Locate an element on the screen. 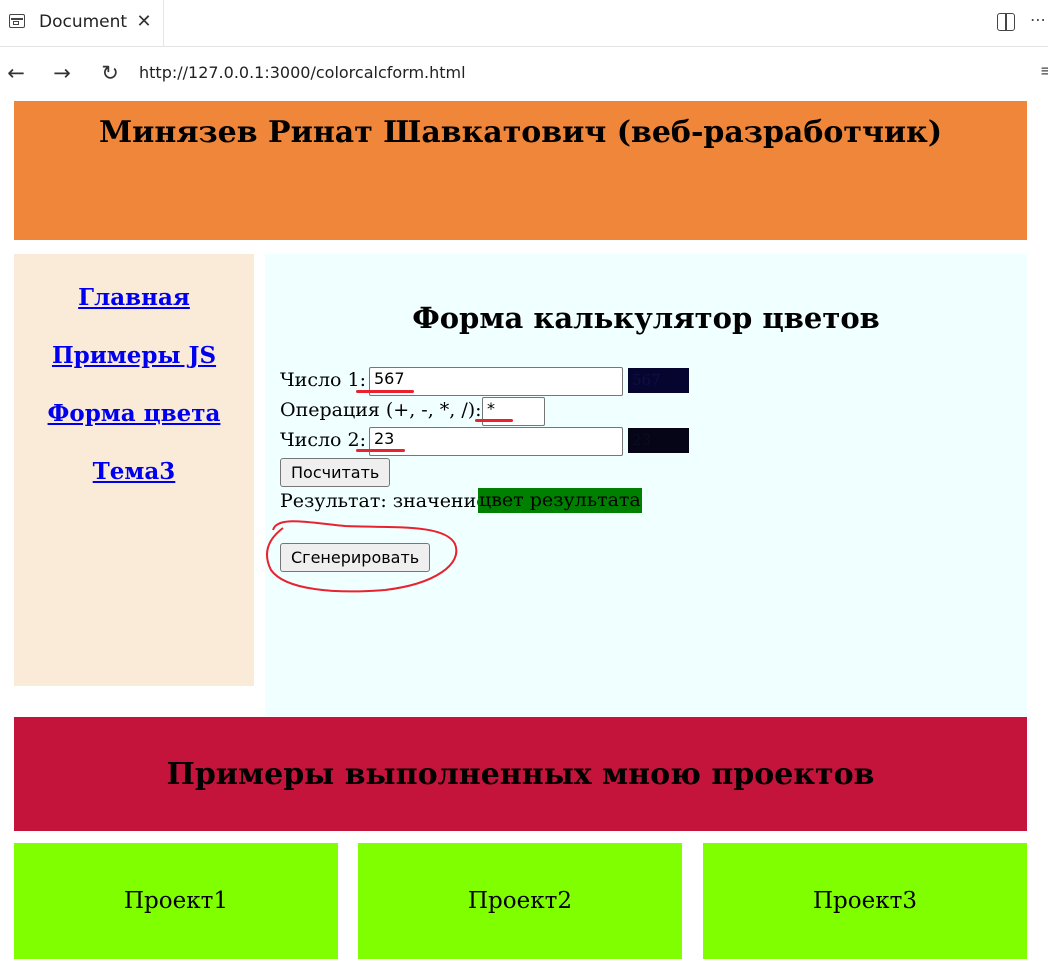 The height and width of the screenshot is (959, 1048). result-label: Результат: значение is located at coordinates (384, 501).